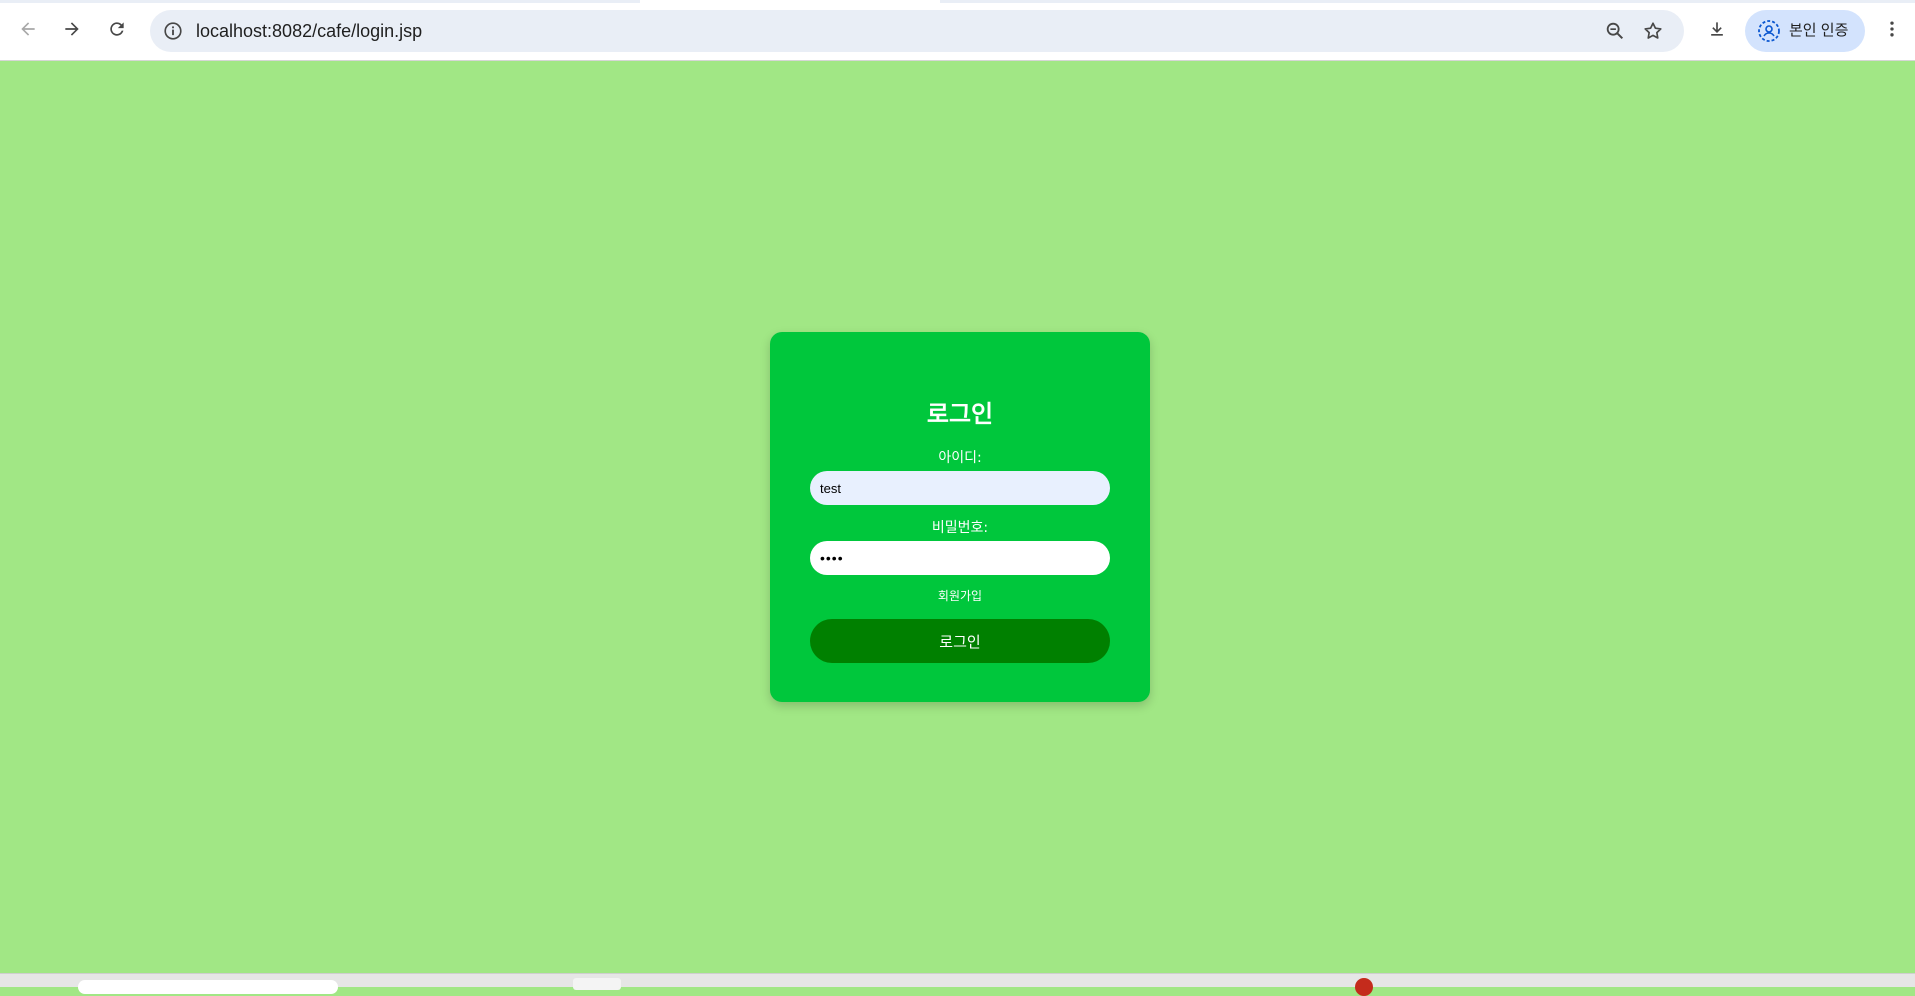  I want to click on forward-button, so click(72, 29).